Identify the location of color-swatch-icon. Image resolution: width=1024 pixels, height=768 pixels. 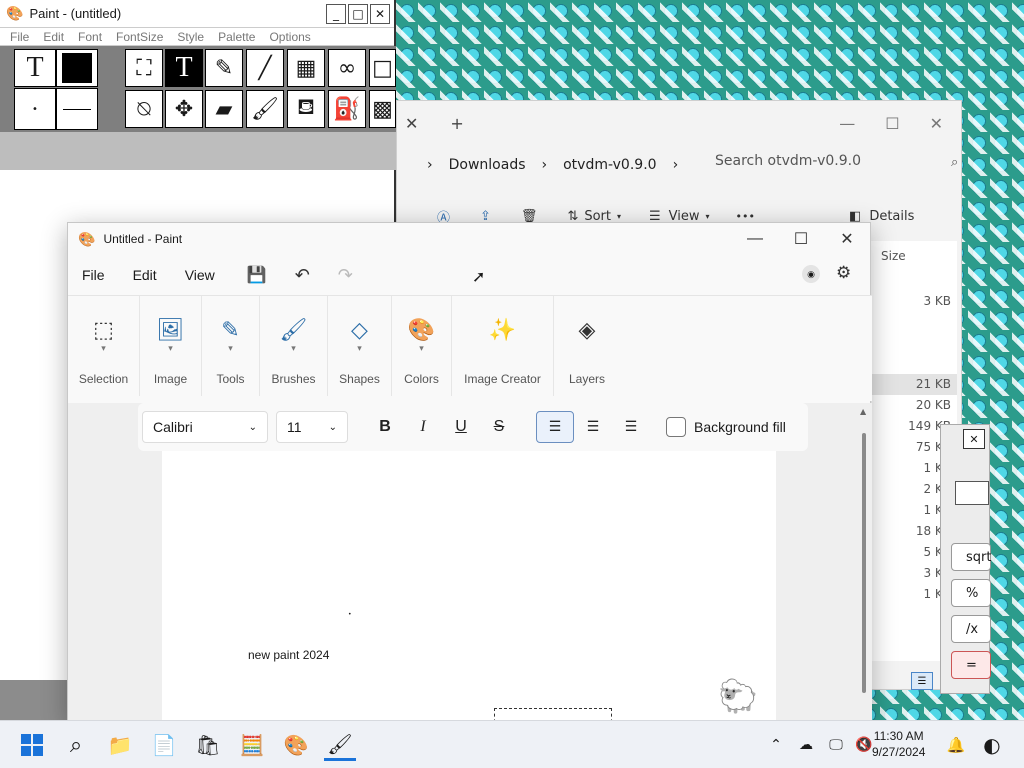
(77, 68).